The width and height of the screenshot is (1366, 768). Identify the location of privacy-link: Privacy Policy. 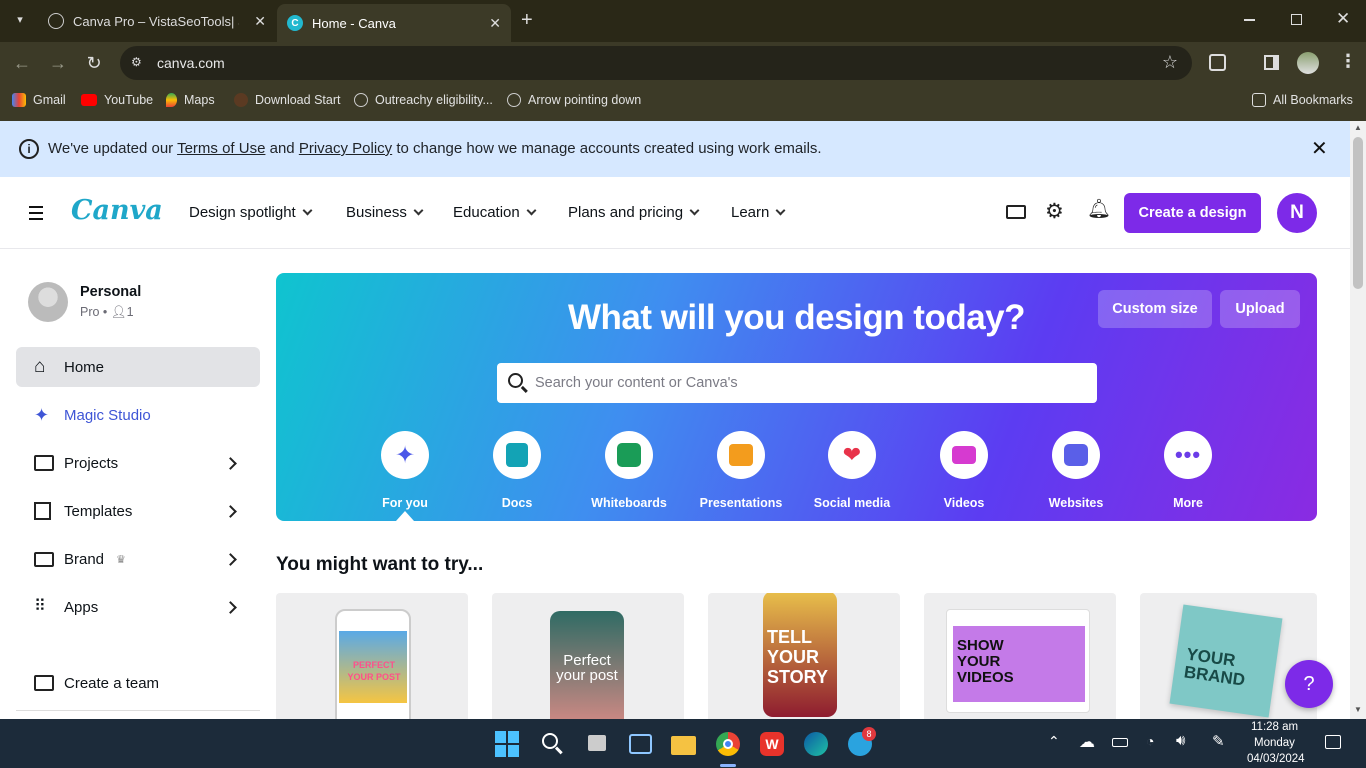
(345, 148).